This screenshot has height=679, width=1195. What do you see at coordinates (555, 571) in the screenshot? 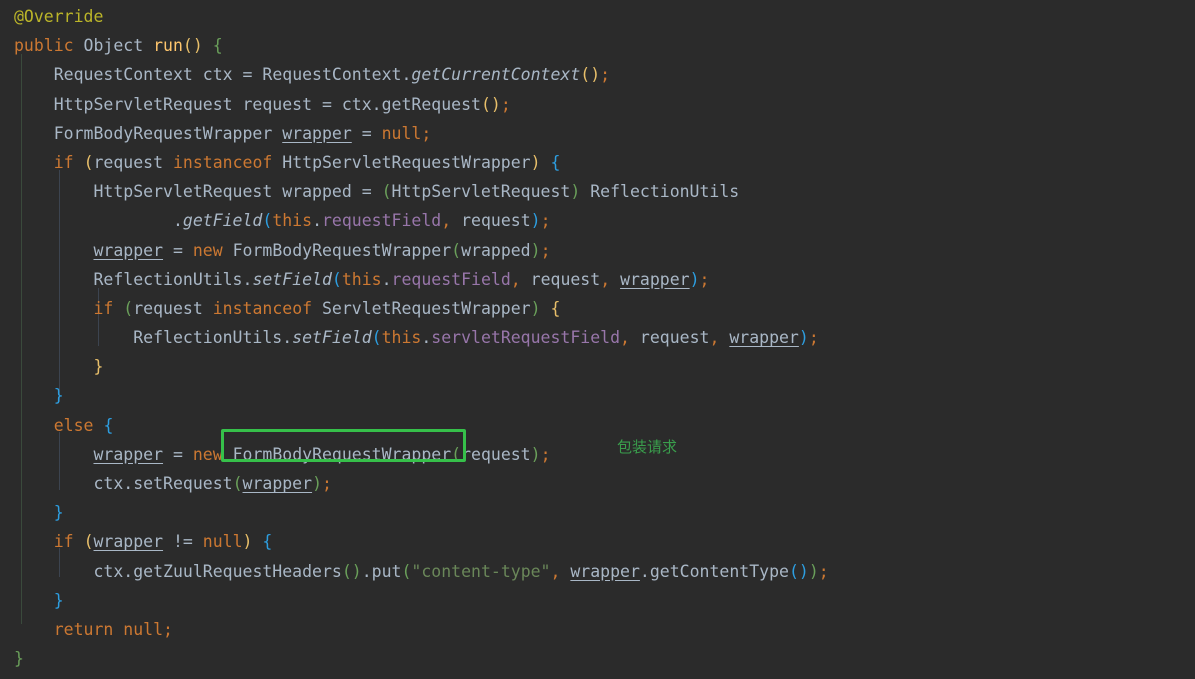
I see `token-comma-6: ,` at bounding box center [555, 571].